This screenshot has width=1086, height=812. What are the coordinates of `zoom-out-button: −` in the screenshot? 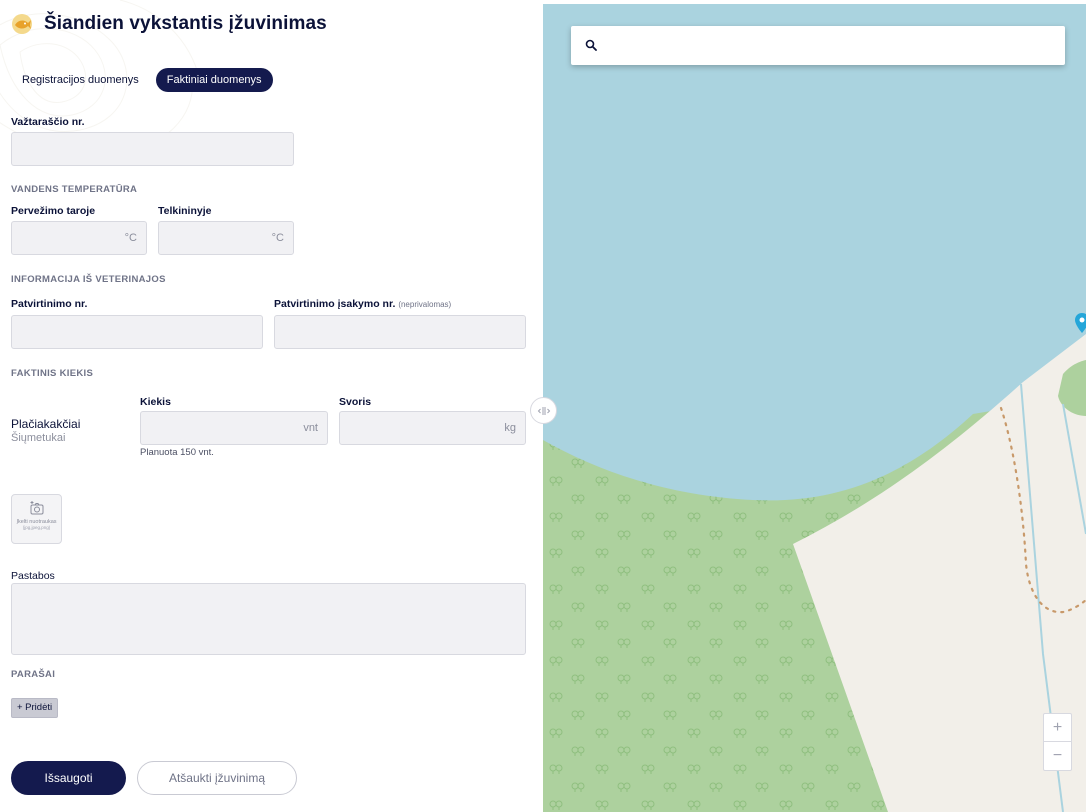 It's located at (1057, 756).